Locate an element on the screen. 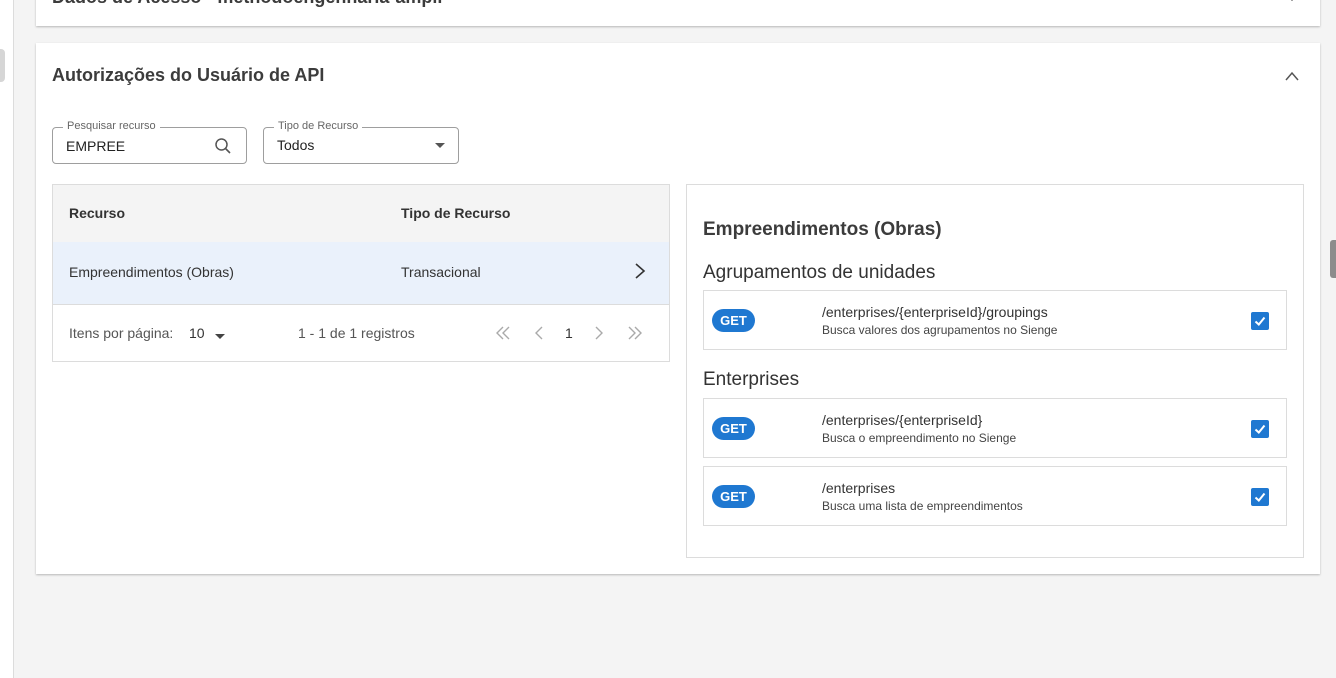  records-range-text: 1 - 1 de 1 registros is located at coordinates (356, 333).